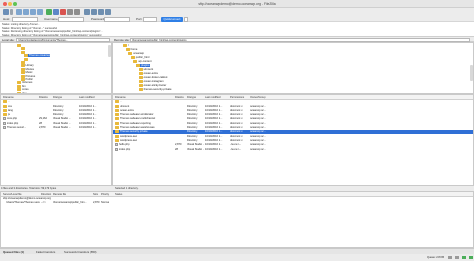 The image size is (474, 261). What do you see at coordinates (235, 149) in the screenshot?
I see `file-permissions: -rw-rw-r--` at bounding box center [235, 149].